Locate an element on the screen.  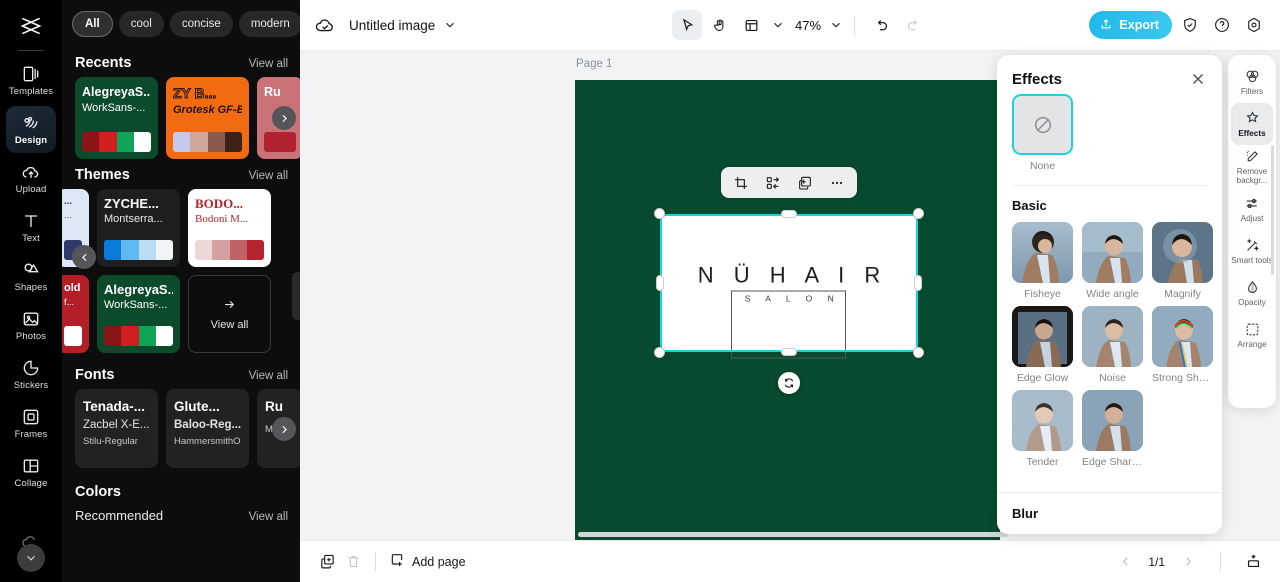
effect-noise: Noise is located at coordinates (1112, 345).